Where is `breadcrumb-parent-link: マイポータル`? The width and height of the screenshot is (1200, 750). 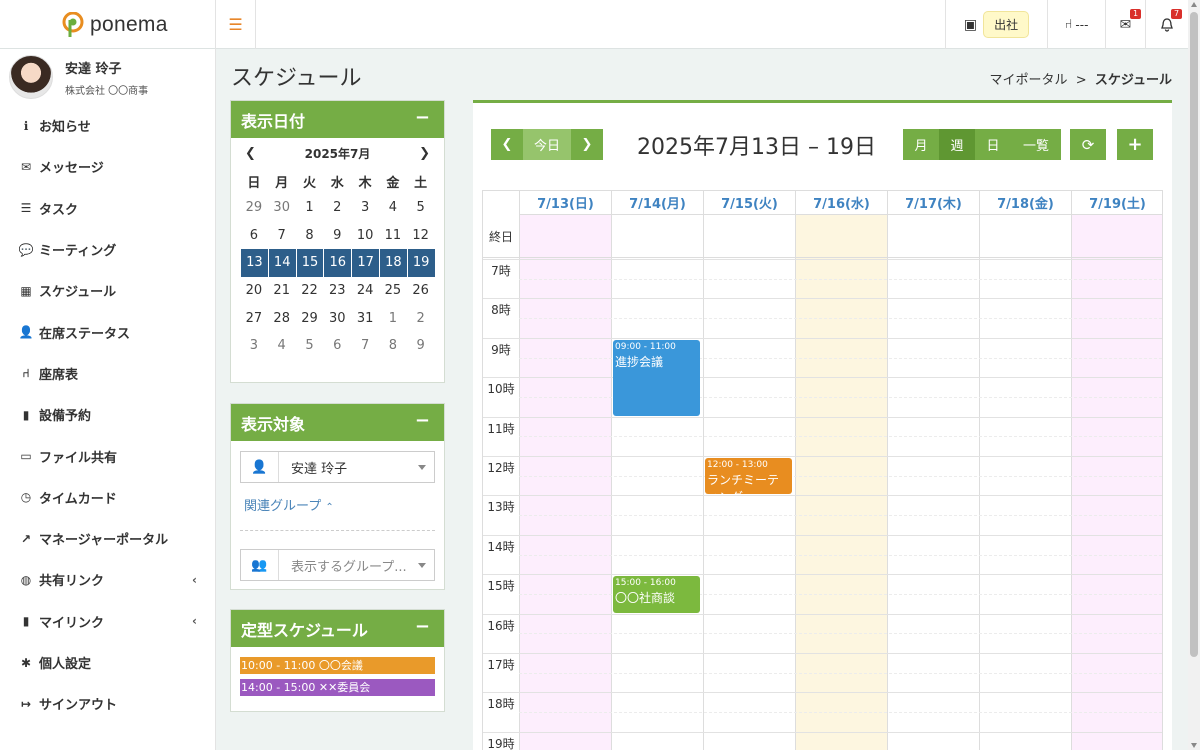 breadcrumb-parent-link: マイポータル is located at coordinates (1028, 80).